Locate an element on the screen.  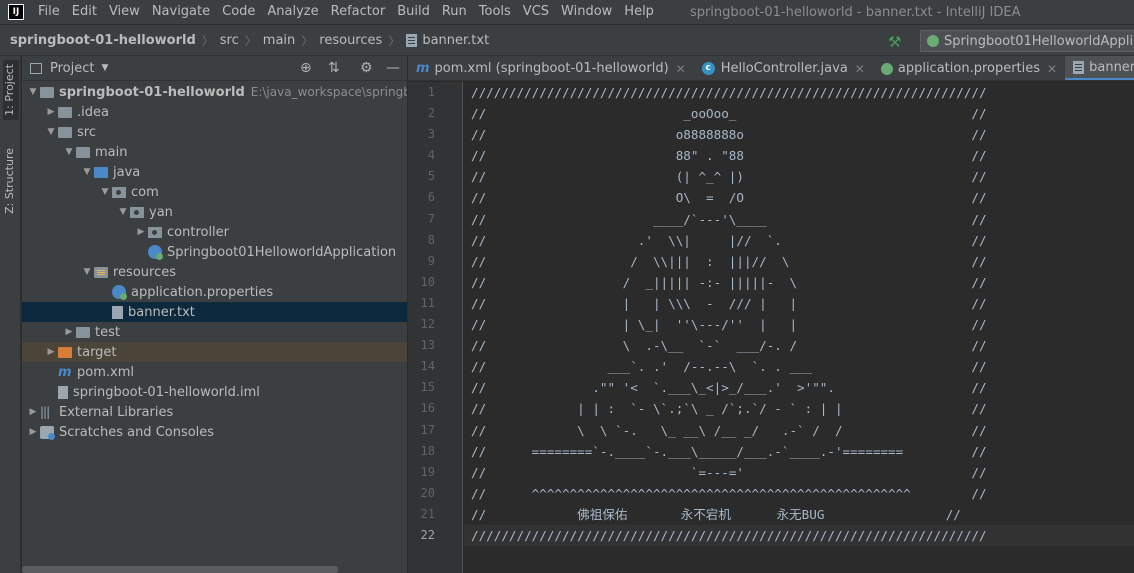
tree-item-pom-xml: ▶mpom.xml is located at coordinates (214, 372).